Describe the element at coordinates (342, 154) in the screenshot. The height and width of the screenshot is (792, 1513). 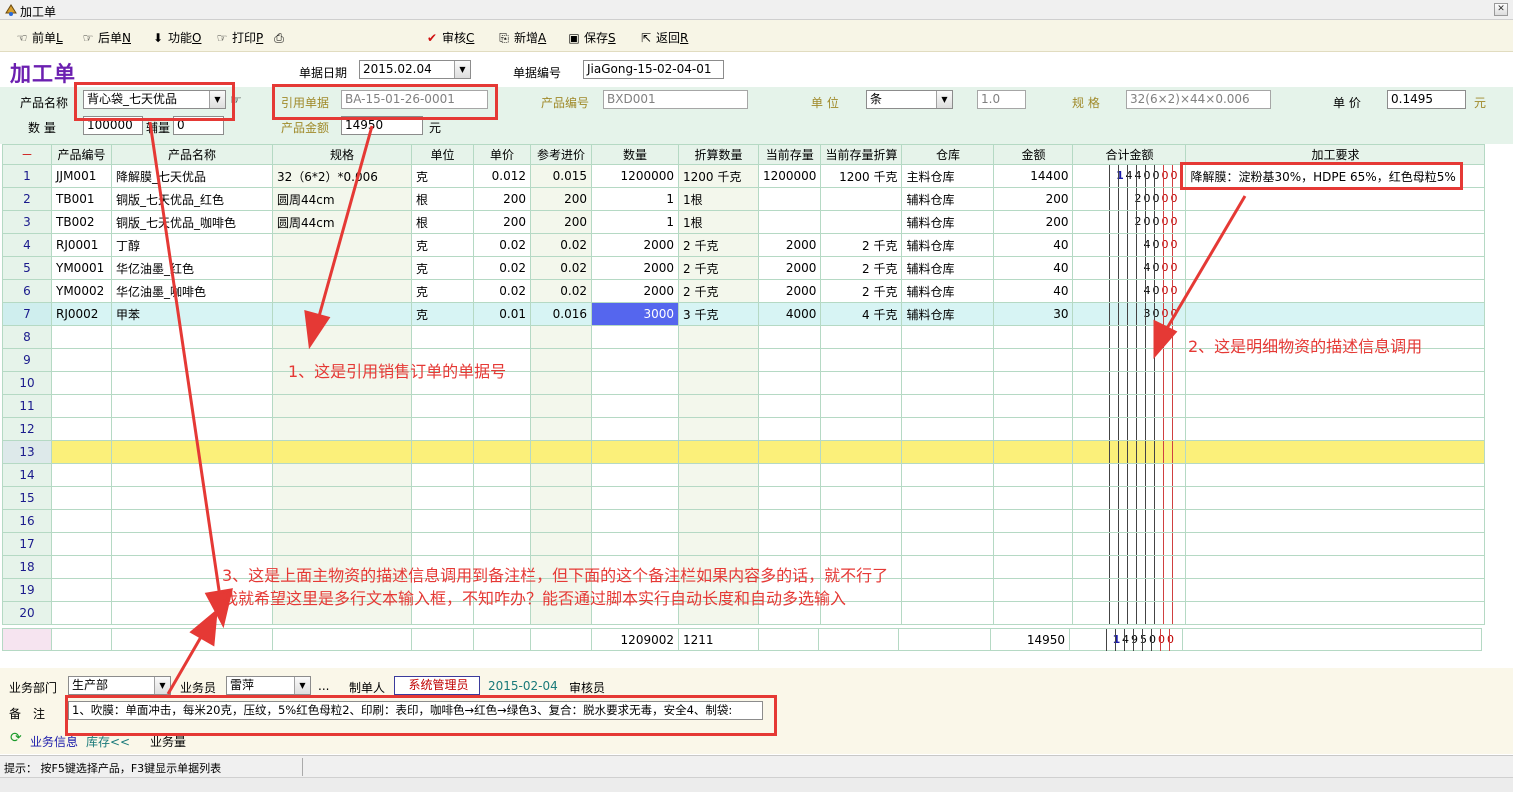
I see `col-header: 规格` at that location.